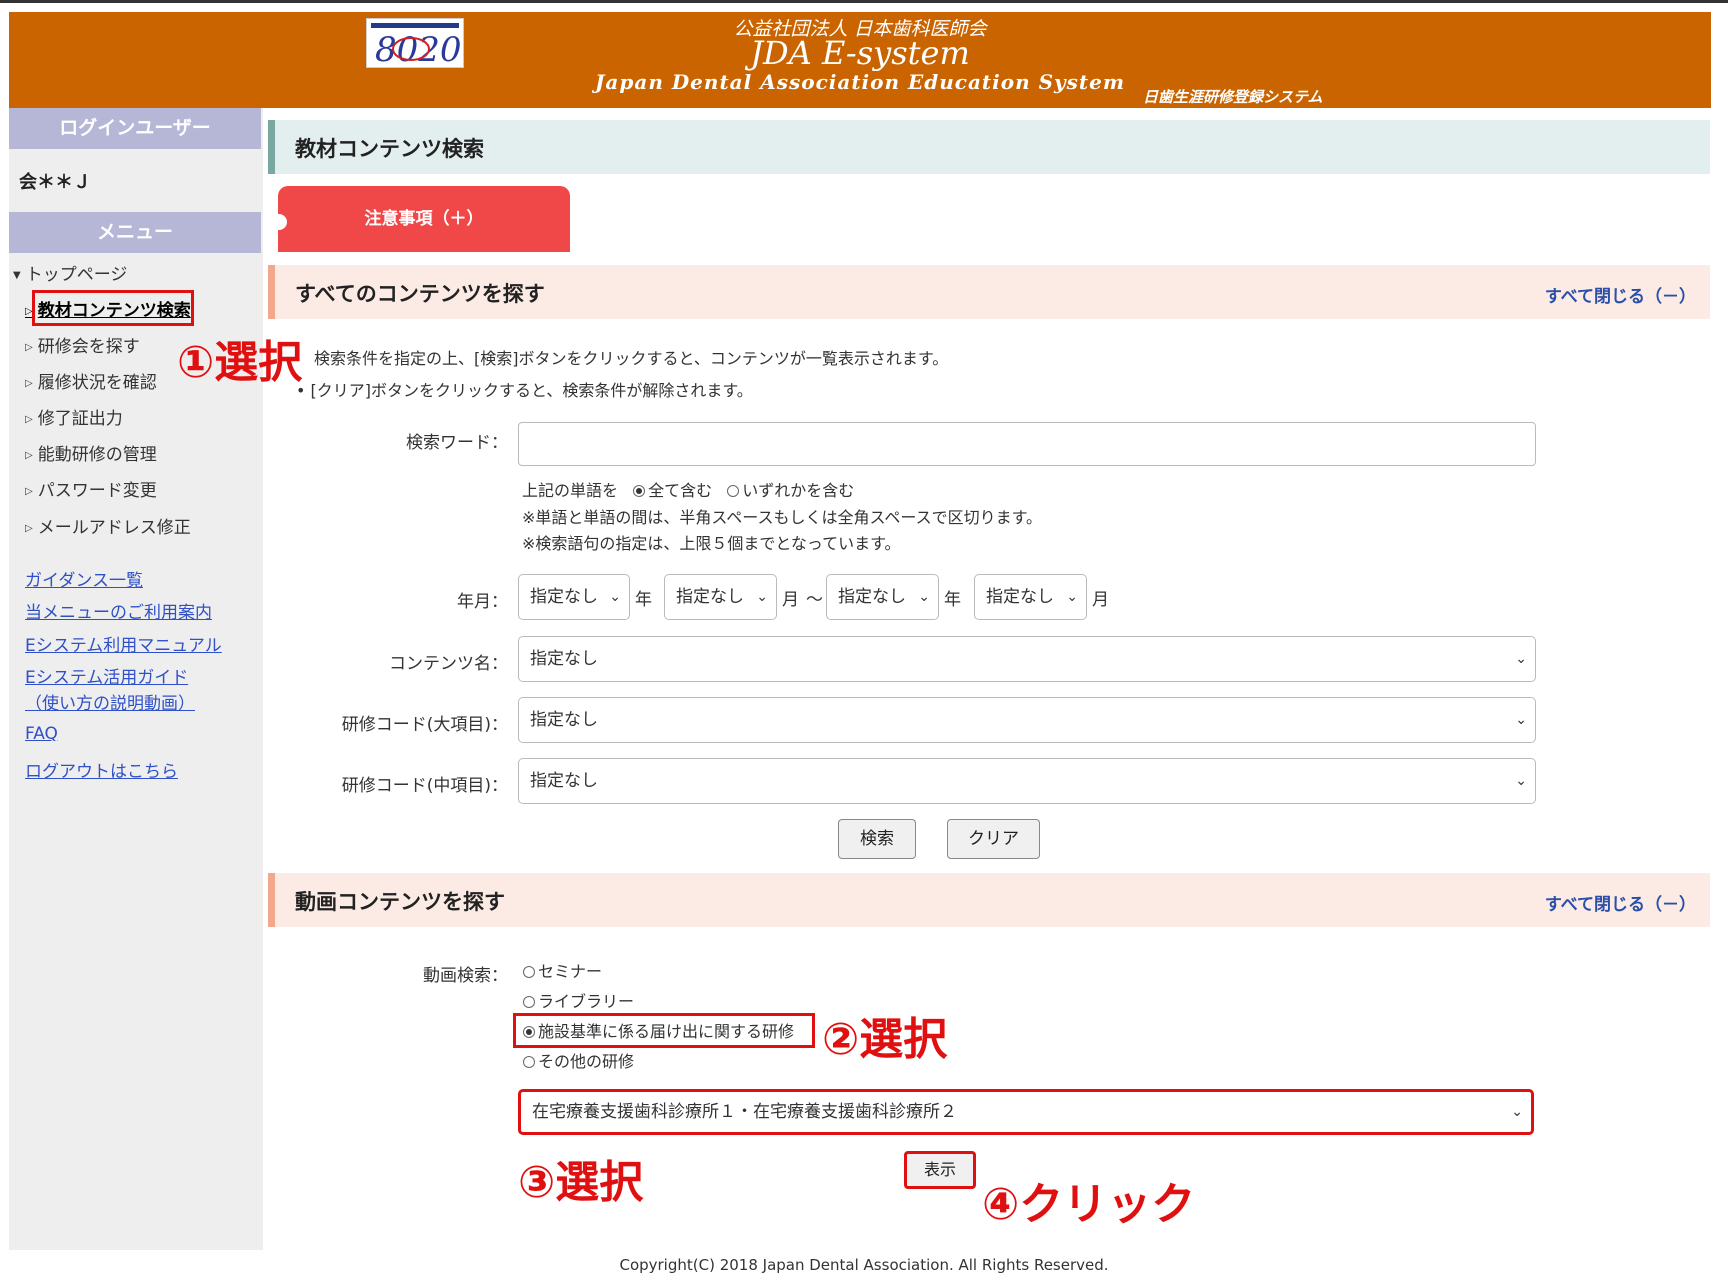  Describe the element at coordinates (70, 272) in the screenshot. I see `sidebar-item-top-page: ▼ トップページ` at that location.